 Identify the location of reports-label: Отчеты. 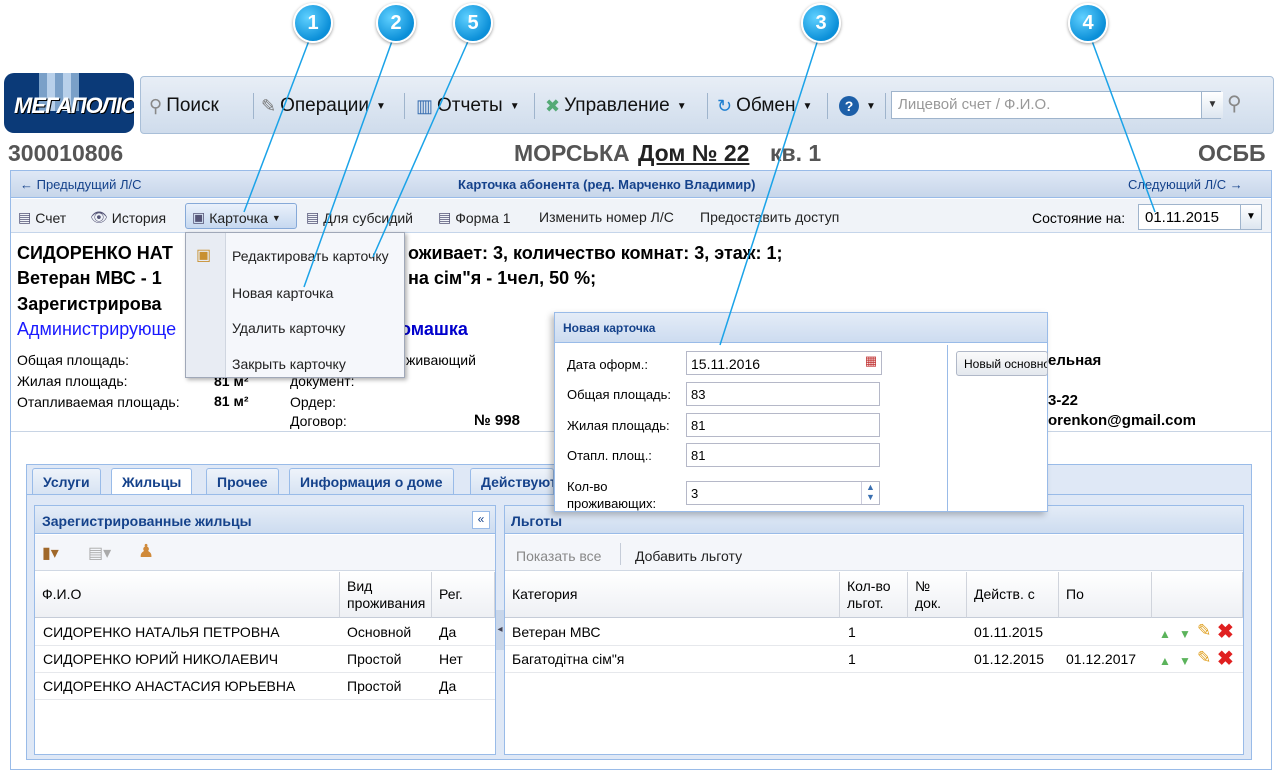
(470, 105).